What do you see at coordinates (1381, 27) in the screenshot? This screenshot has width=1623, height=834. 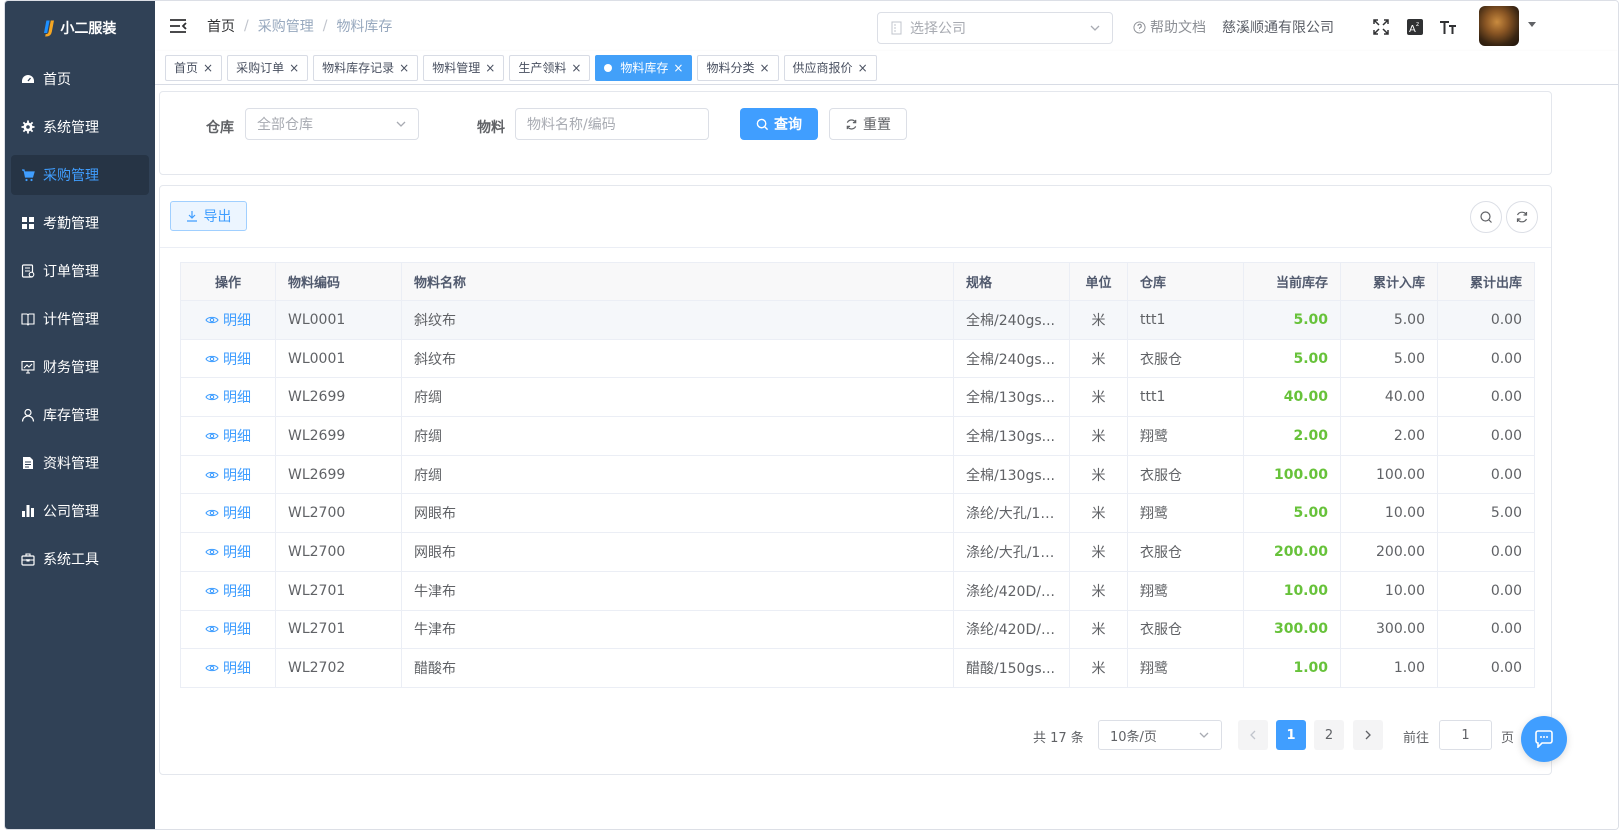 I see `fullscreen-icon` at bounding box center [1381, 27].